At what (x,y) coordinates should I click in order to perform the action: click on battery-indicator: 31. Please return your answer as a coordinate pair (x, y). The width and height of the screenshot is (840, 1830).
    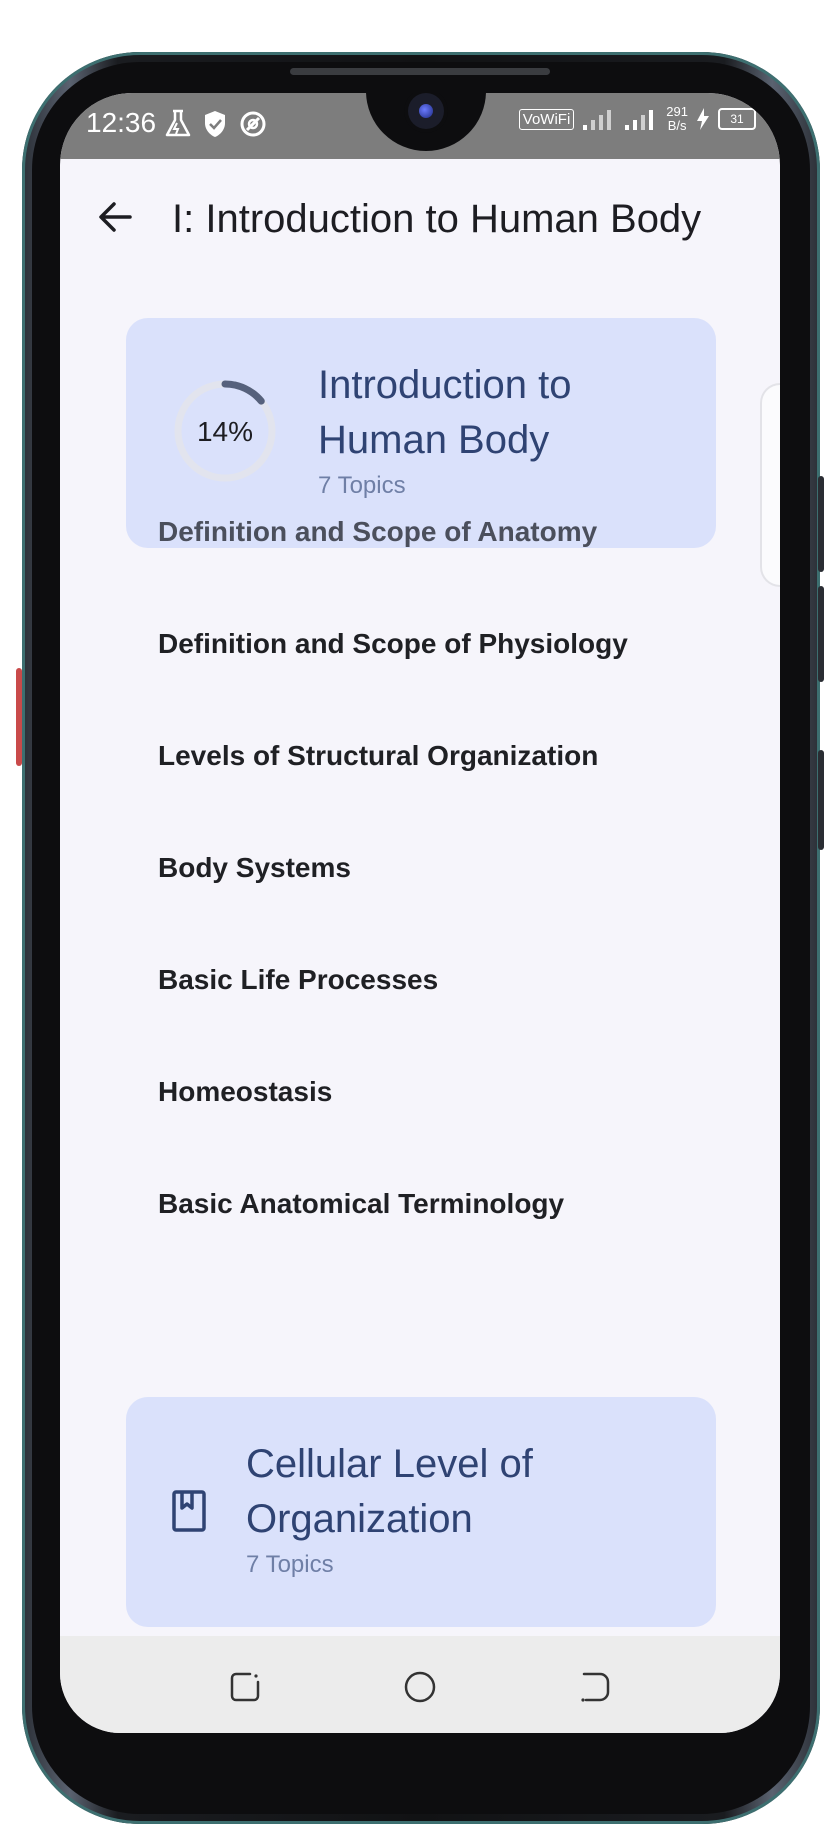
    Looking at the image, I should click on (737, 119).